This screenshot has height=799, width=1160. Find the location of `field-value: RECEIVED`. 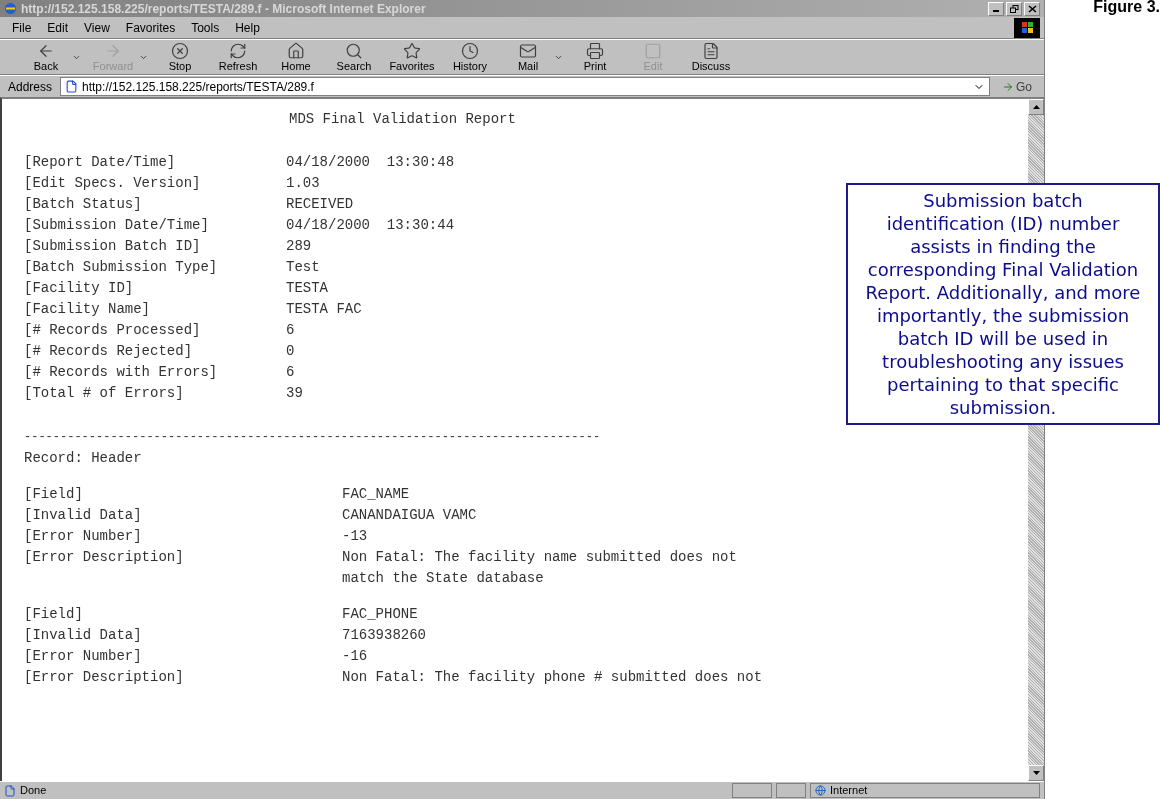

field-value: RECEIVED is located at coordinates (320, 204).